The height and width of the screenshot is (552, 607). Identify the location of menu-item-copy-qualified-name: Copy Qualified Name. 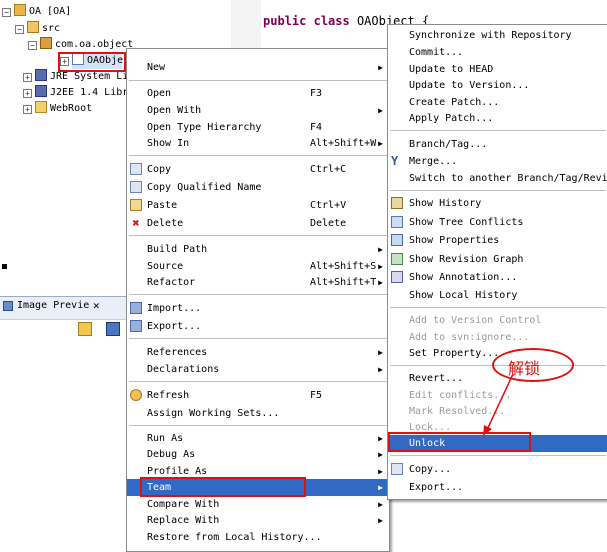
(258, 187).